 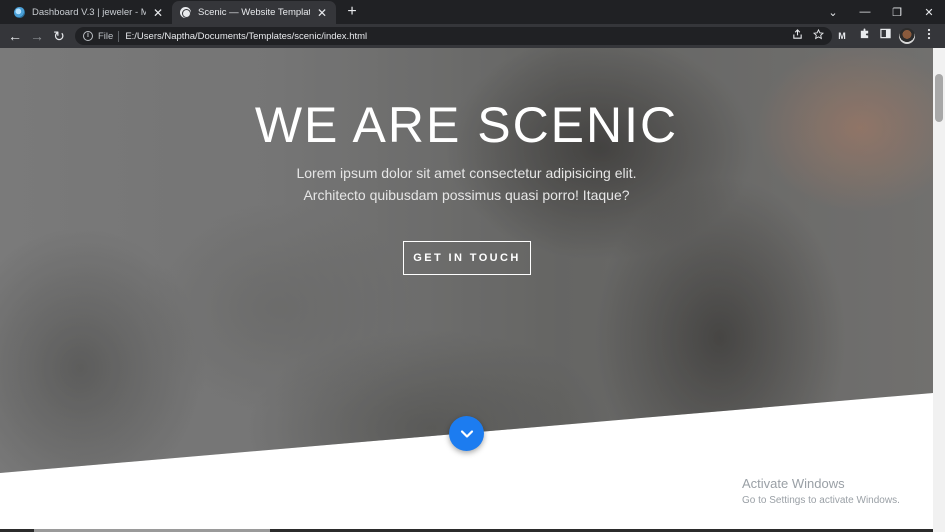 What do you see at coordinates (865, 12) in the screenshot?
I see `minimize-button: —` at bounding box center [865, 12].